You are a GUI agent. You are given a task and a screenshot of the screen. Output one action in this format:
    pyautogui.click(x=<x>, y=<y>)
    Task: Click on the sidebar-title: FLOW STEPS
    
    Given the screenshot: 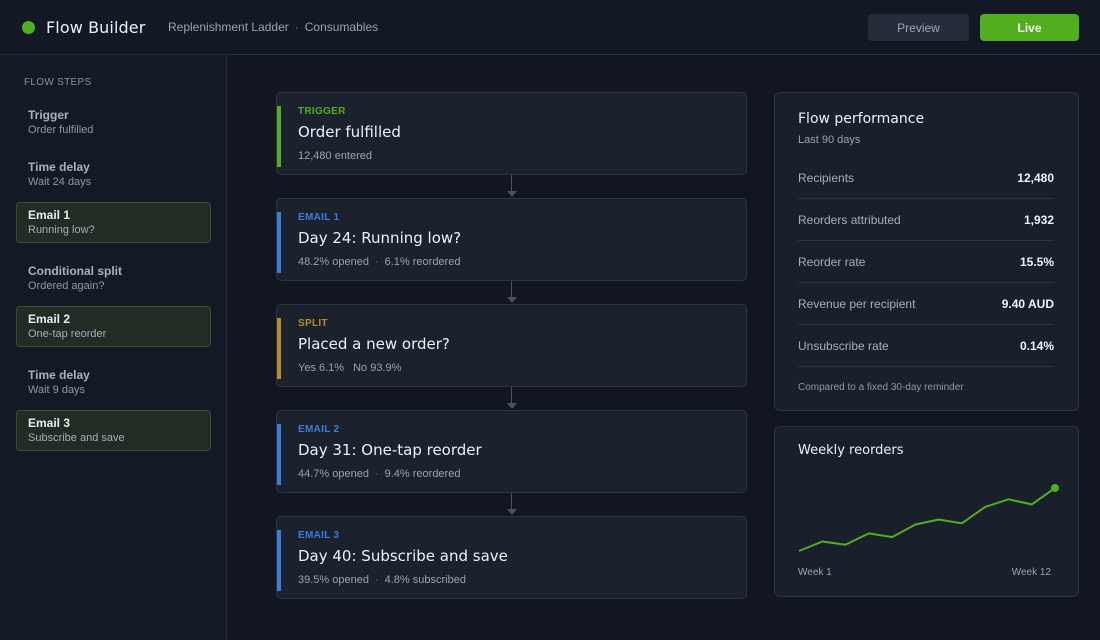 What is the action you would take?
    pyautogui.click(x=58, y=82)
    